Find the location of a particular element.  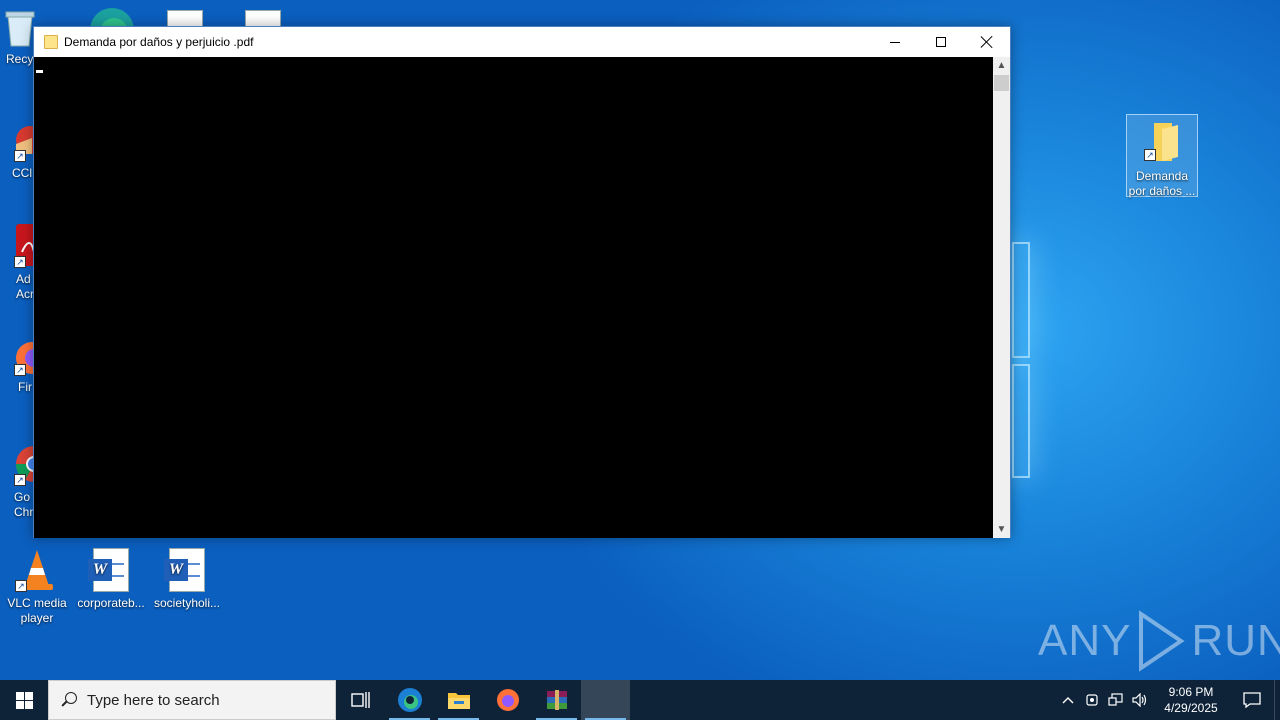

search-icon is located at coordinates (69, 700).